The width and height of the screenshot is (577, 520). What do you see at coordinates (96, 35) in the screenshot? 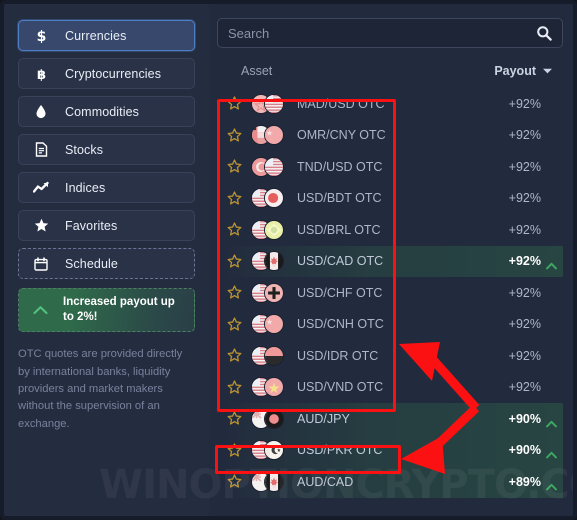
I see `sidebar-item-label: Currencies` at bounding box center [96, 35].